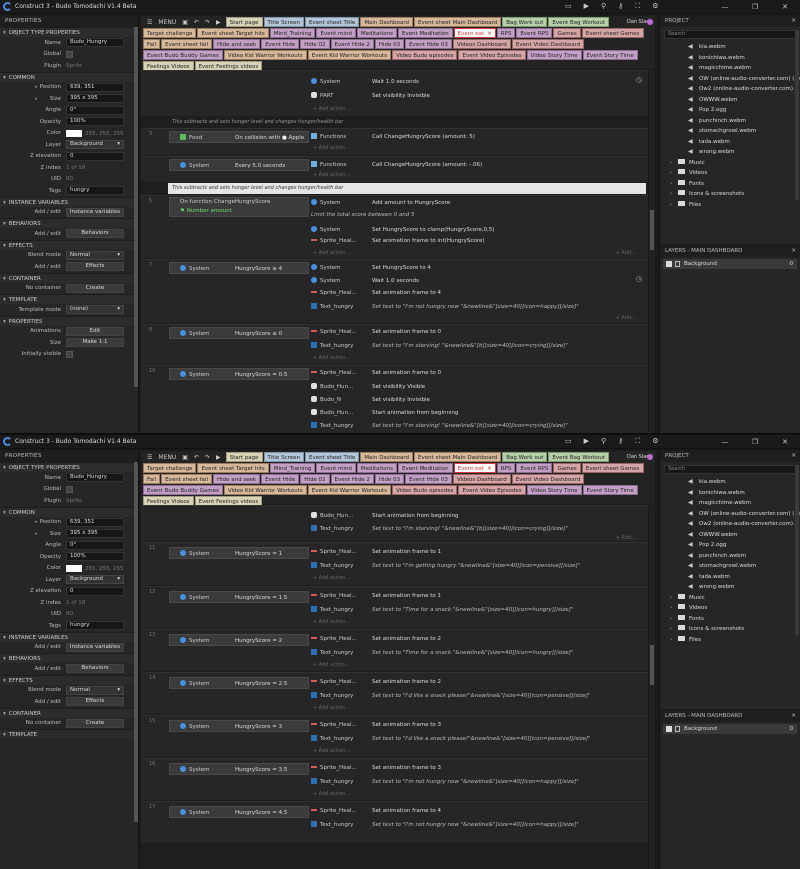  Describe the element at coordinates (283, 22) in the screenshot. I see `tab-title-screen: Title Screen` at that location.